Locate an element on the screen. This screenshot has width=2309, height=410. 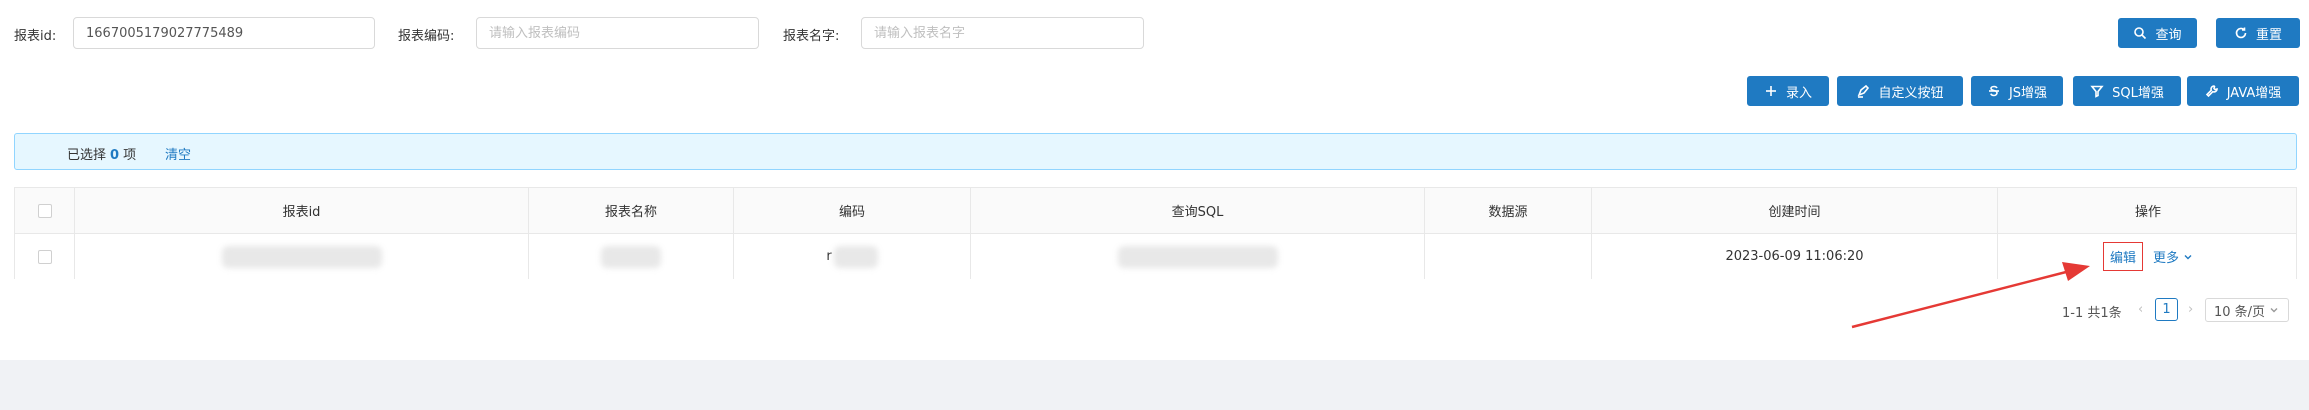
wrench-icon is located at coordinates (2211, 91).